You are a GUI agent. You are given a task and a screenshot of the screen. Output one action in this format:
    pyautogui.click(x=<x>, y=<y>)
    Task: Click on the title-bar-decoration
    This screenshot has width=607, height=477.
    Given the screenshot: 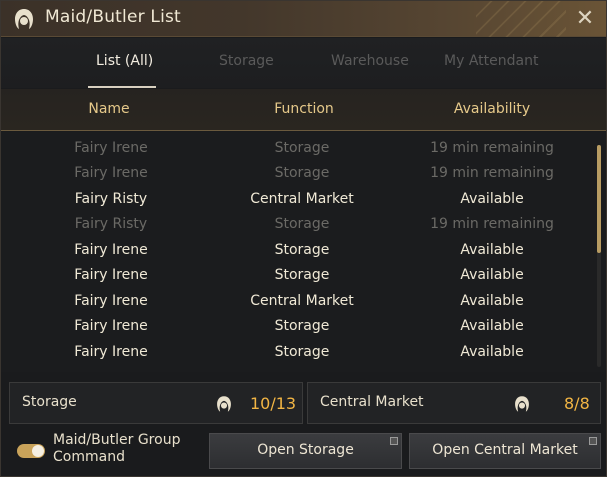 What is the action you would take?
    pyautogui.click(x=521, y=19)
    